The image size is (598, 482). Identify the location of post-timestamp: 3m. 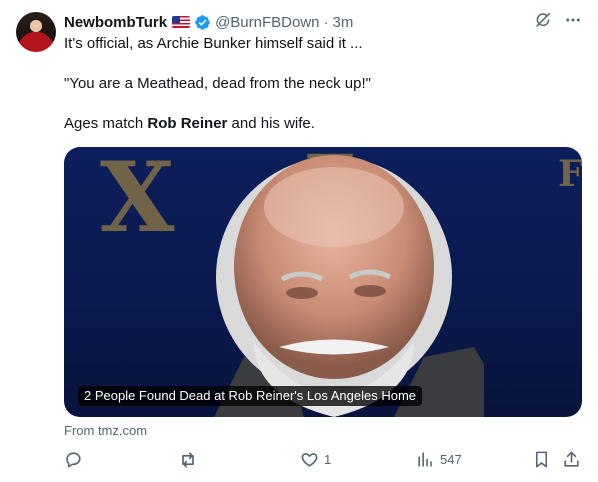
(343, 22).